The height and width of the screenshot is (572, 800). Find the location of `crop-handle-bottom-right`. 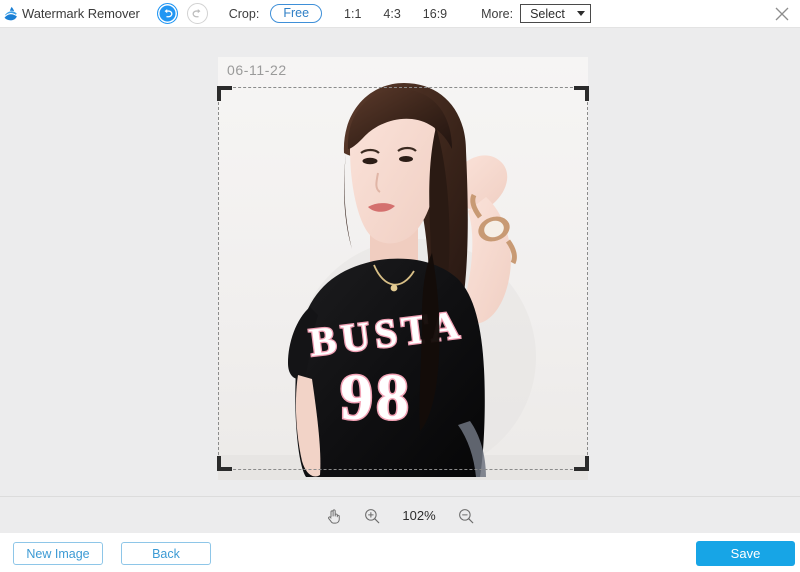

crop-handle-bottom-right is located at coordinates (581, 463).